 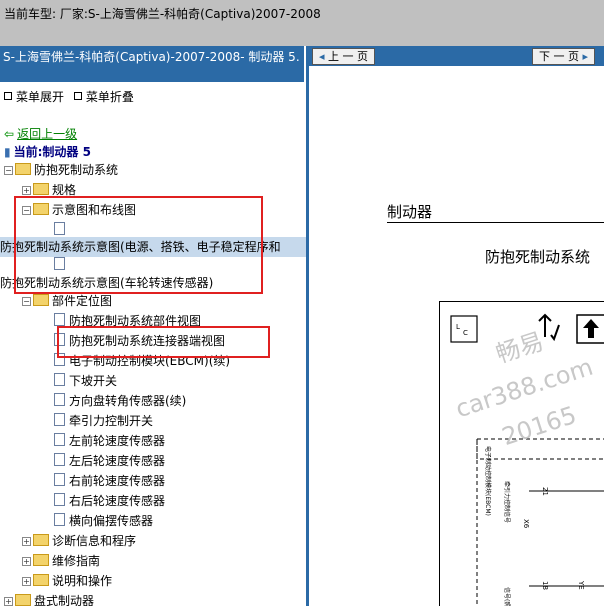 I want to click on svg-text: C, so click(x=465, y=333).